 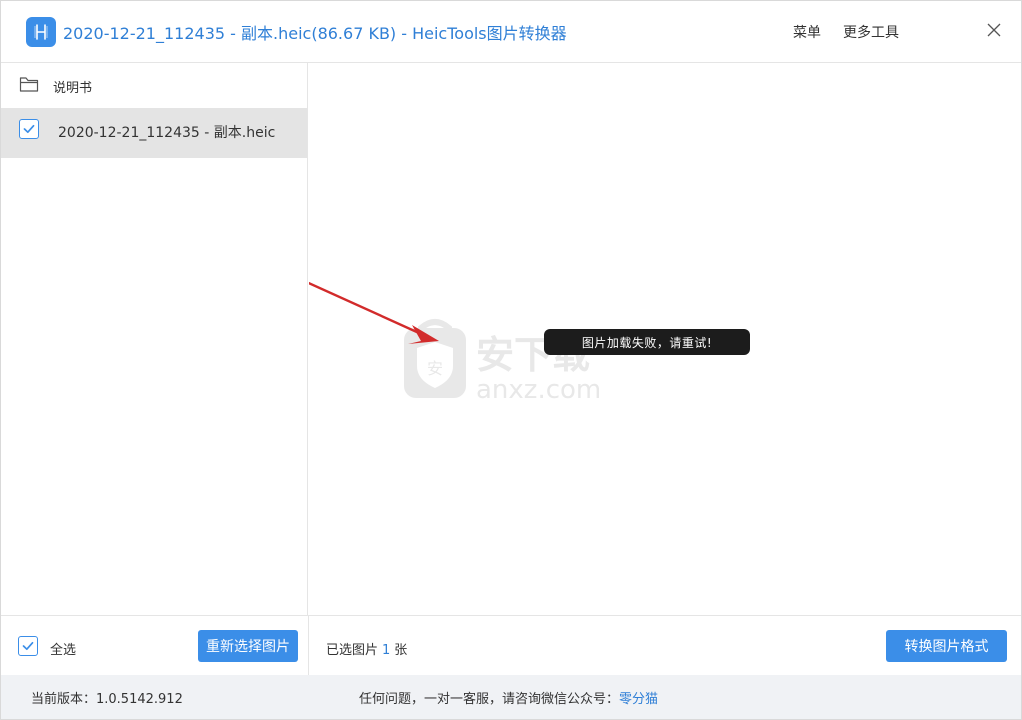 What do you see at coordinates (538, 390) in the screenshot?
I see `watermark-sub-text: anxz.com` at bounding box center [538, 390].